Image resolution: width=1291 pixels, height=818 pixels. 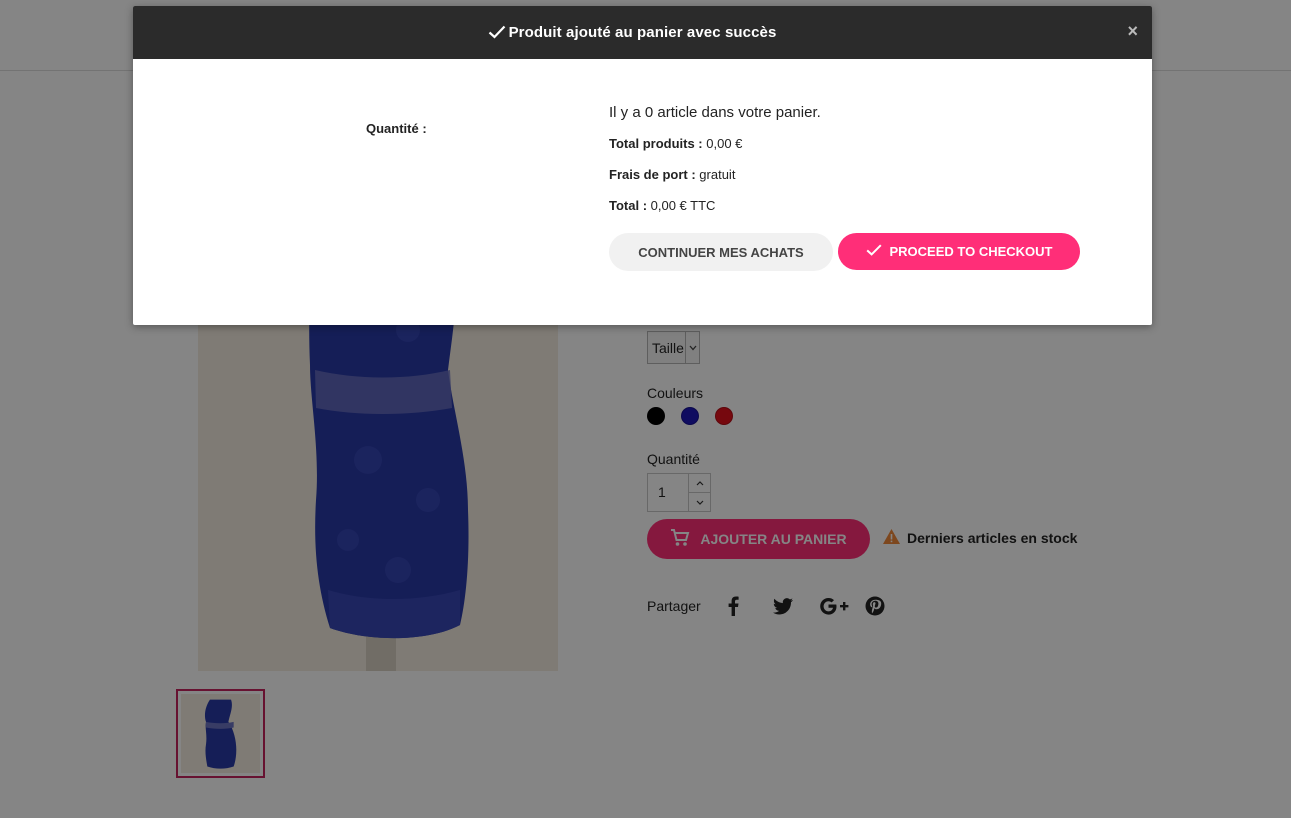 I want to click on modal-title: Produit ajouté au panier avec succès, so click(x=642, y=32).